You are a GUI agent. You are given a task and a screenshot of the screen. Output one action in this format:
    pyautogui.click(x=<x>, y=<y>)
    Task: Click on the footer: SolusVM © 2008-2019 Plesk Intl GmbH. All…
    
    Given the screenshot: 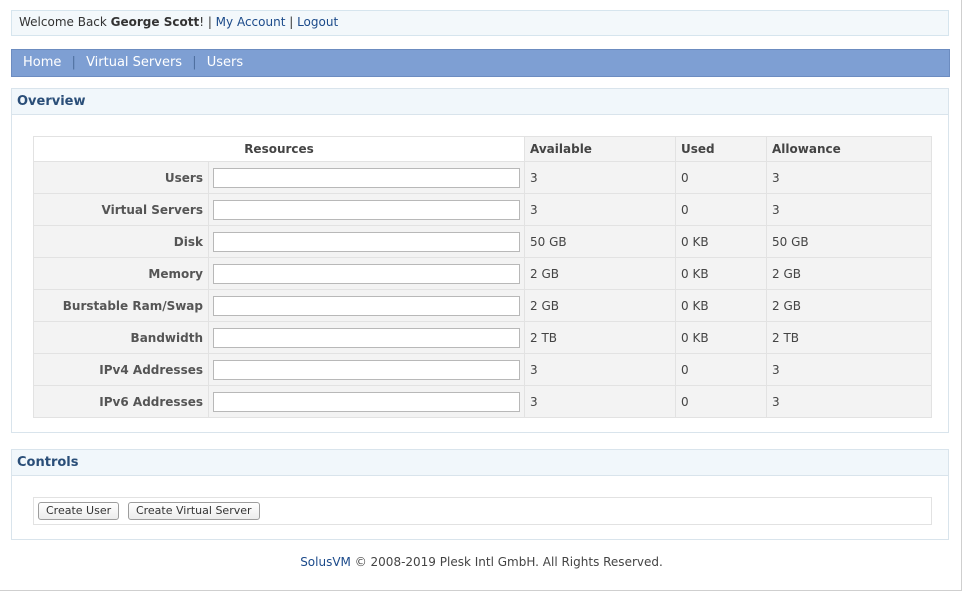 What is the action you would take?
    pyautogui.click(x=481, y=562)
    